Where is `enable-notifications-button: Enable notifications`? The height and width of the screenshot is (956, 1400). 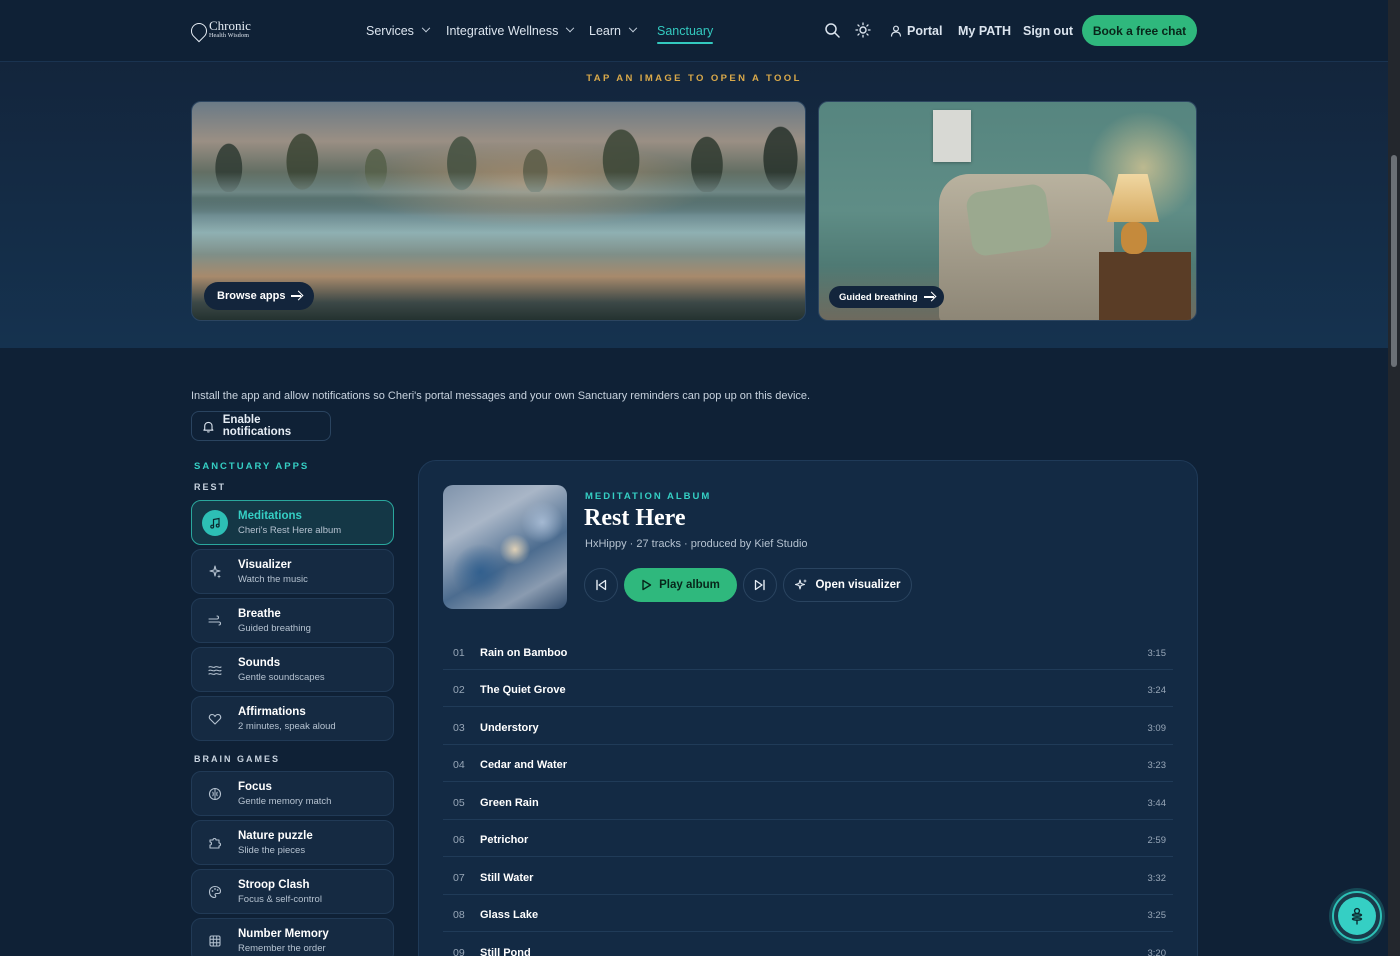
enable-notifications-button: Enable notifications is located at coordinates (261, 426).